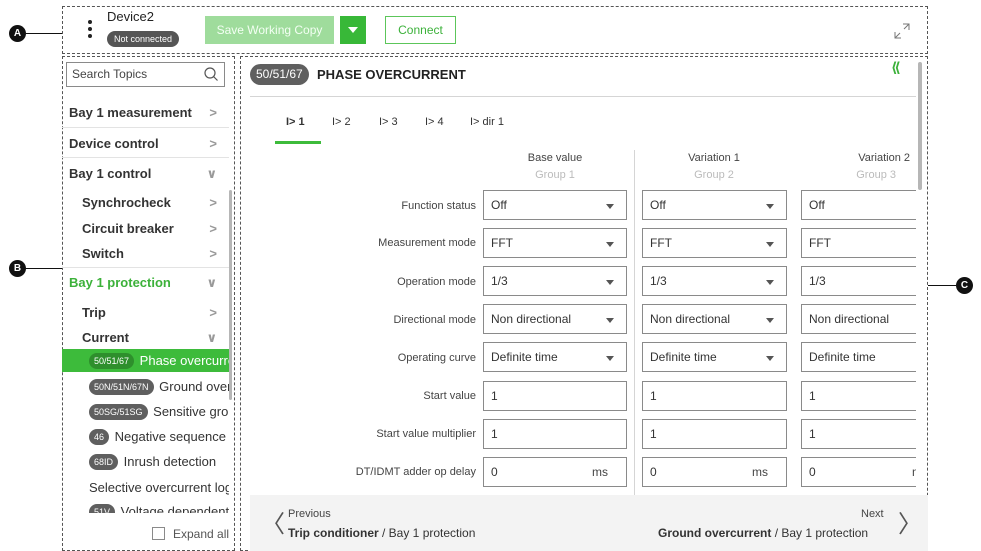  Describe the element at coordinates (858, 472) in the screenshot. I see `op-delay-input-var2: 0ms` at that location.